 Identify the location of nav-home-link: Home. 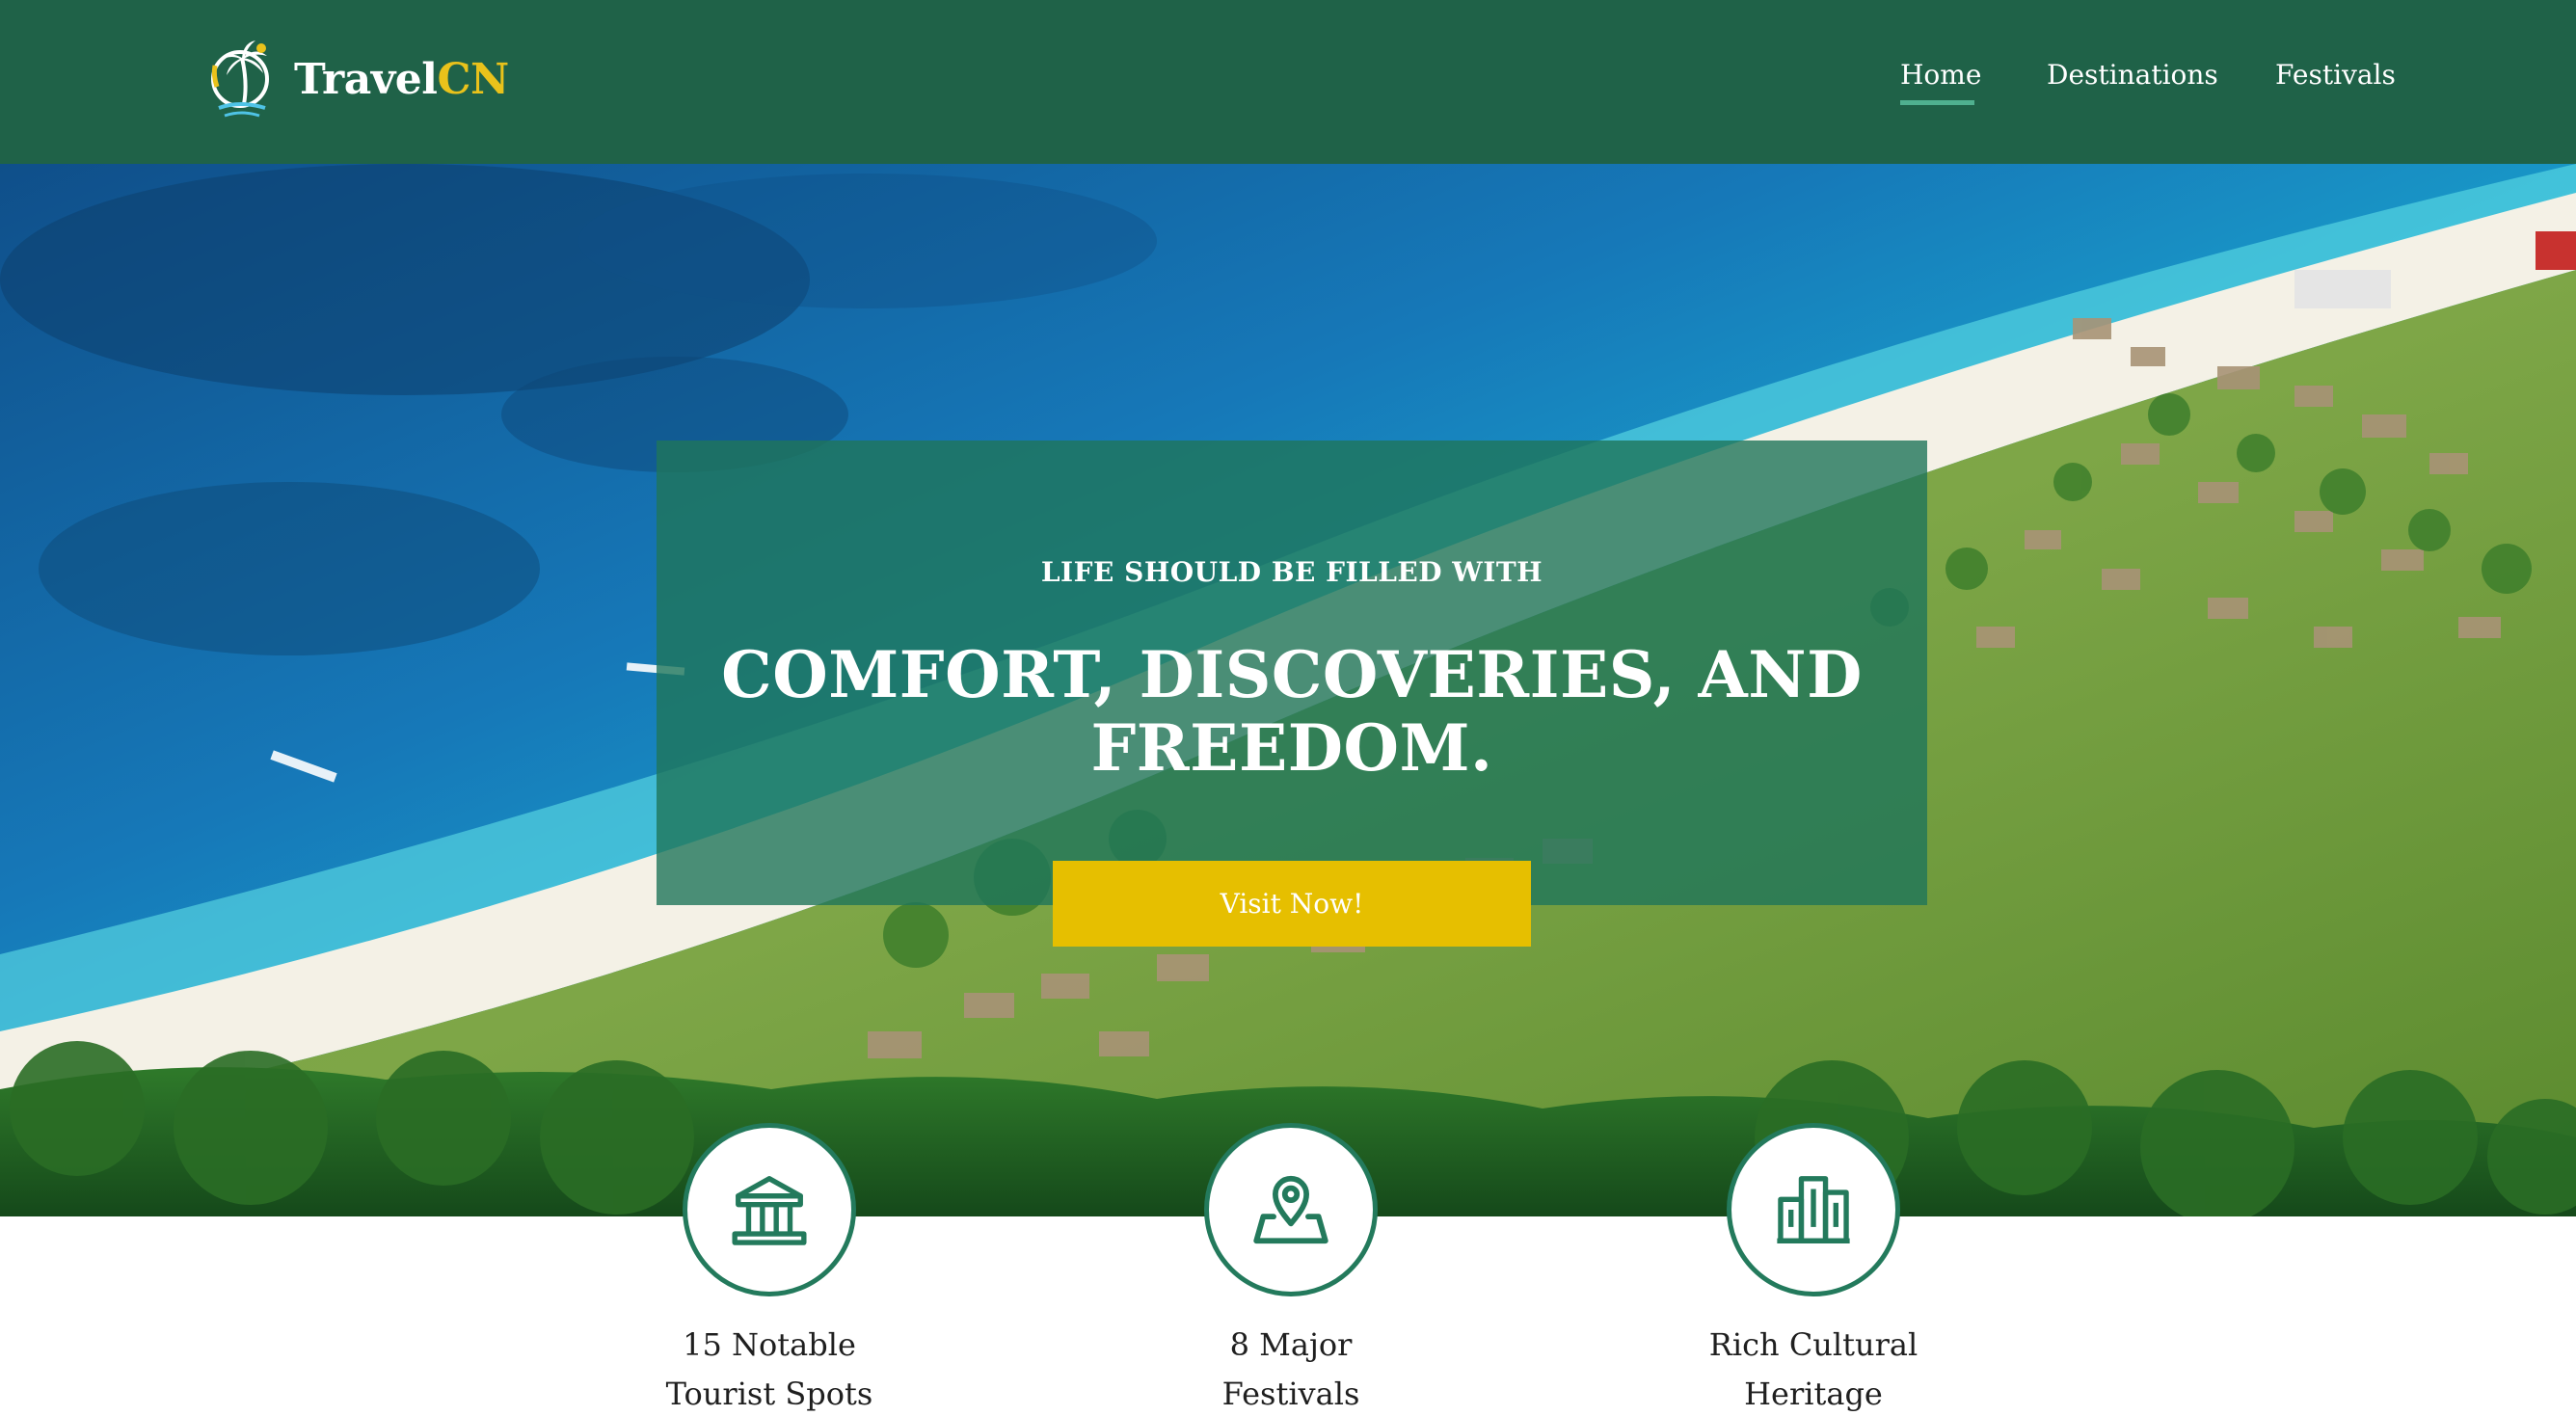
(1941, 75).